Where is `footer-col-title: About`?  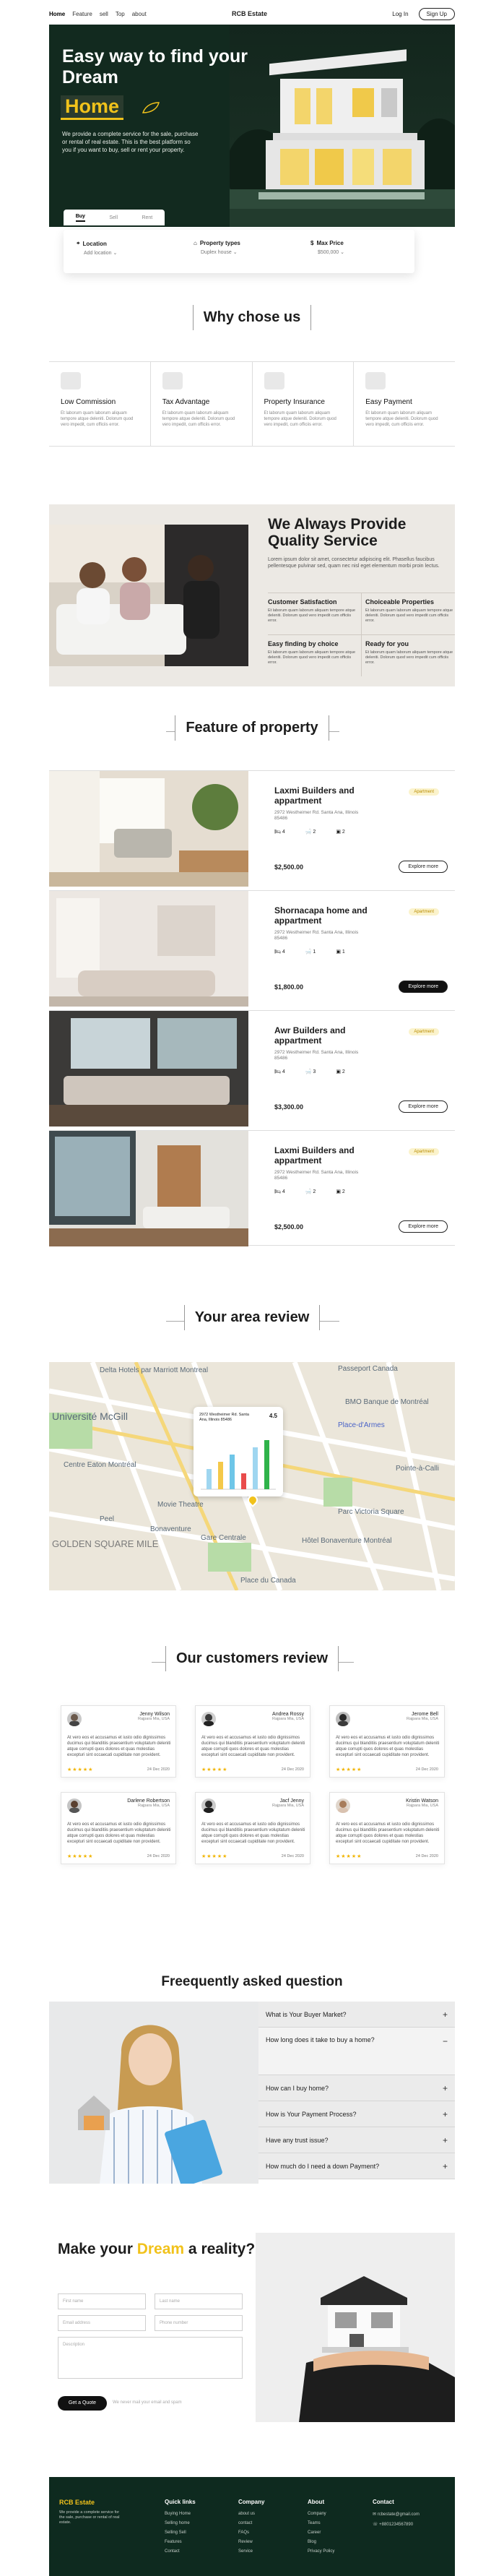 footer-col-title: About is located at coordinates (316, 2502).